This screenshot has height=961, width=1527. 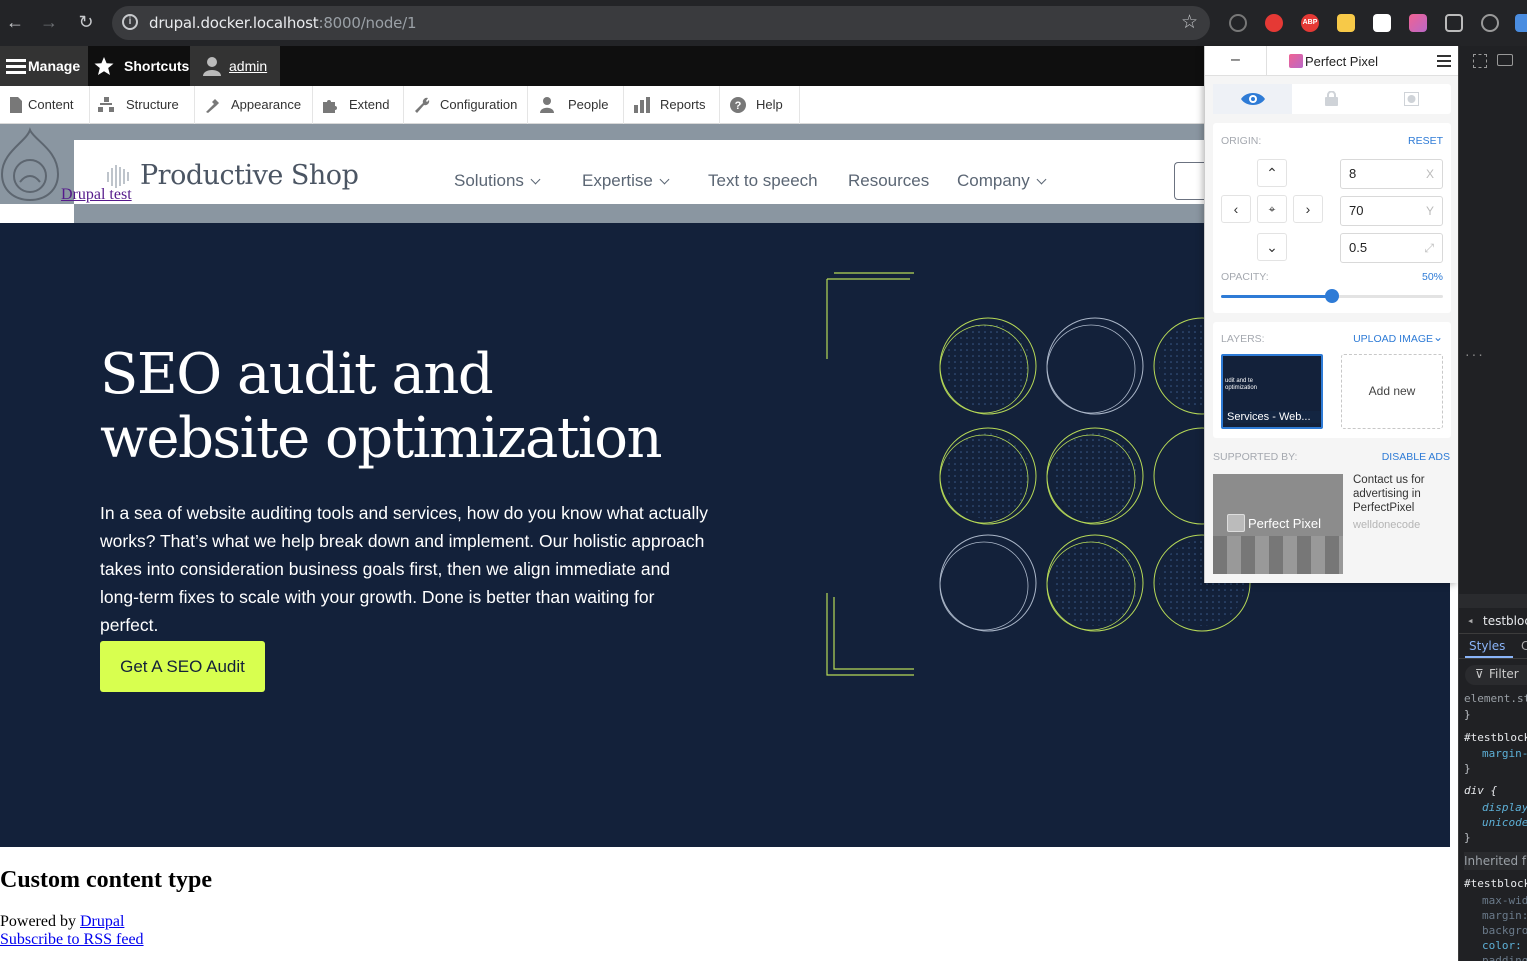 What do you see at coordinates (1272, 247) in the screenshot?
I see `move-down-button: ⌄` at bounding box center [1272, 247].